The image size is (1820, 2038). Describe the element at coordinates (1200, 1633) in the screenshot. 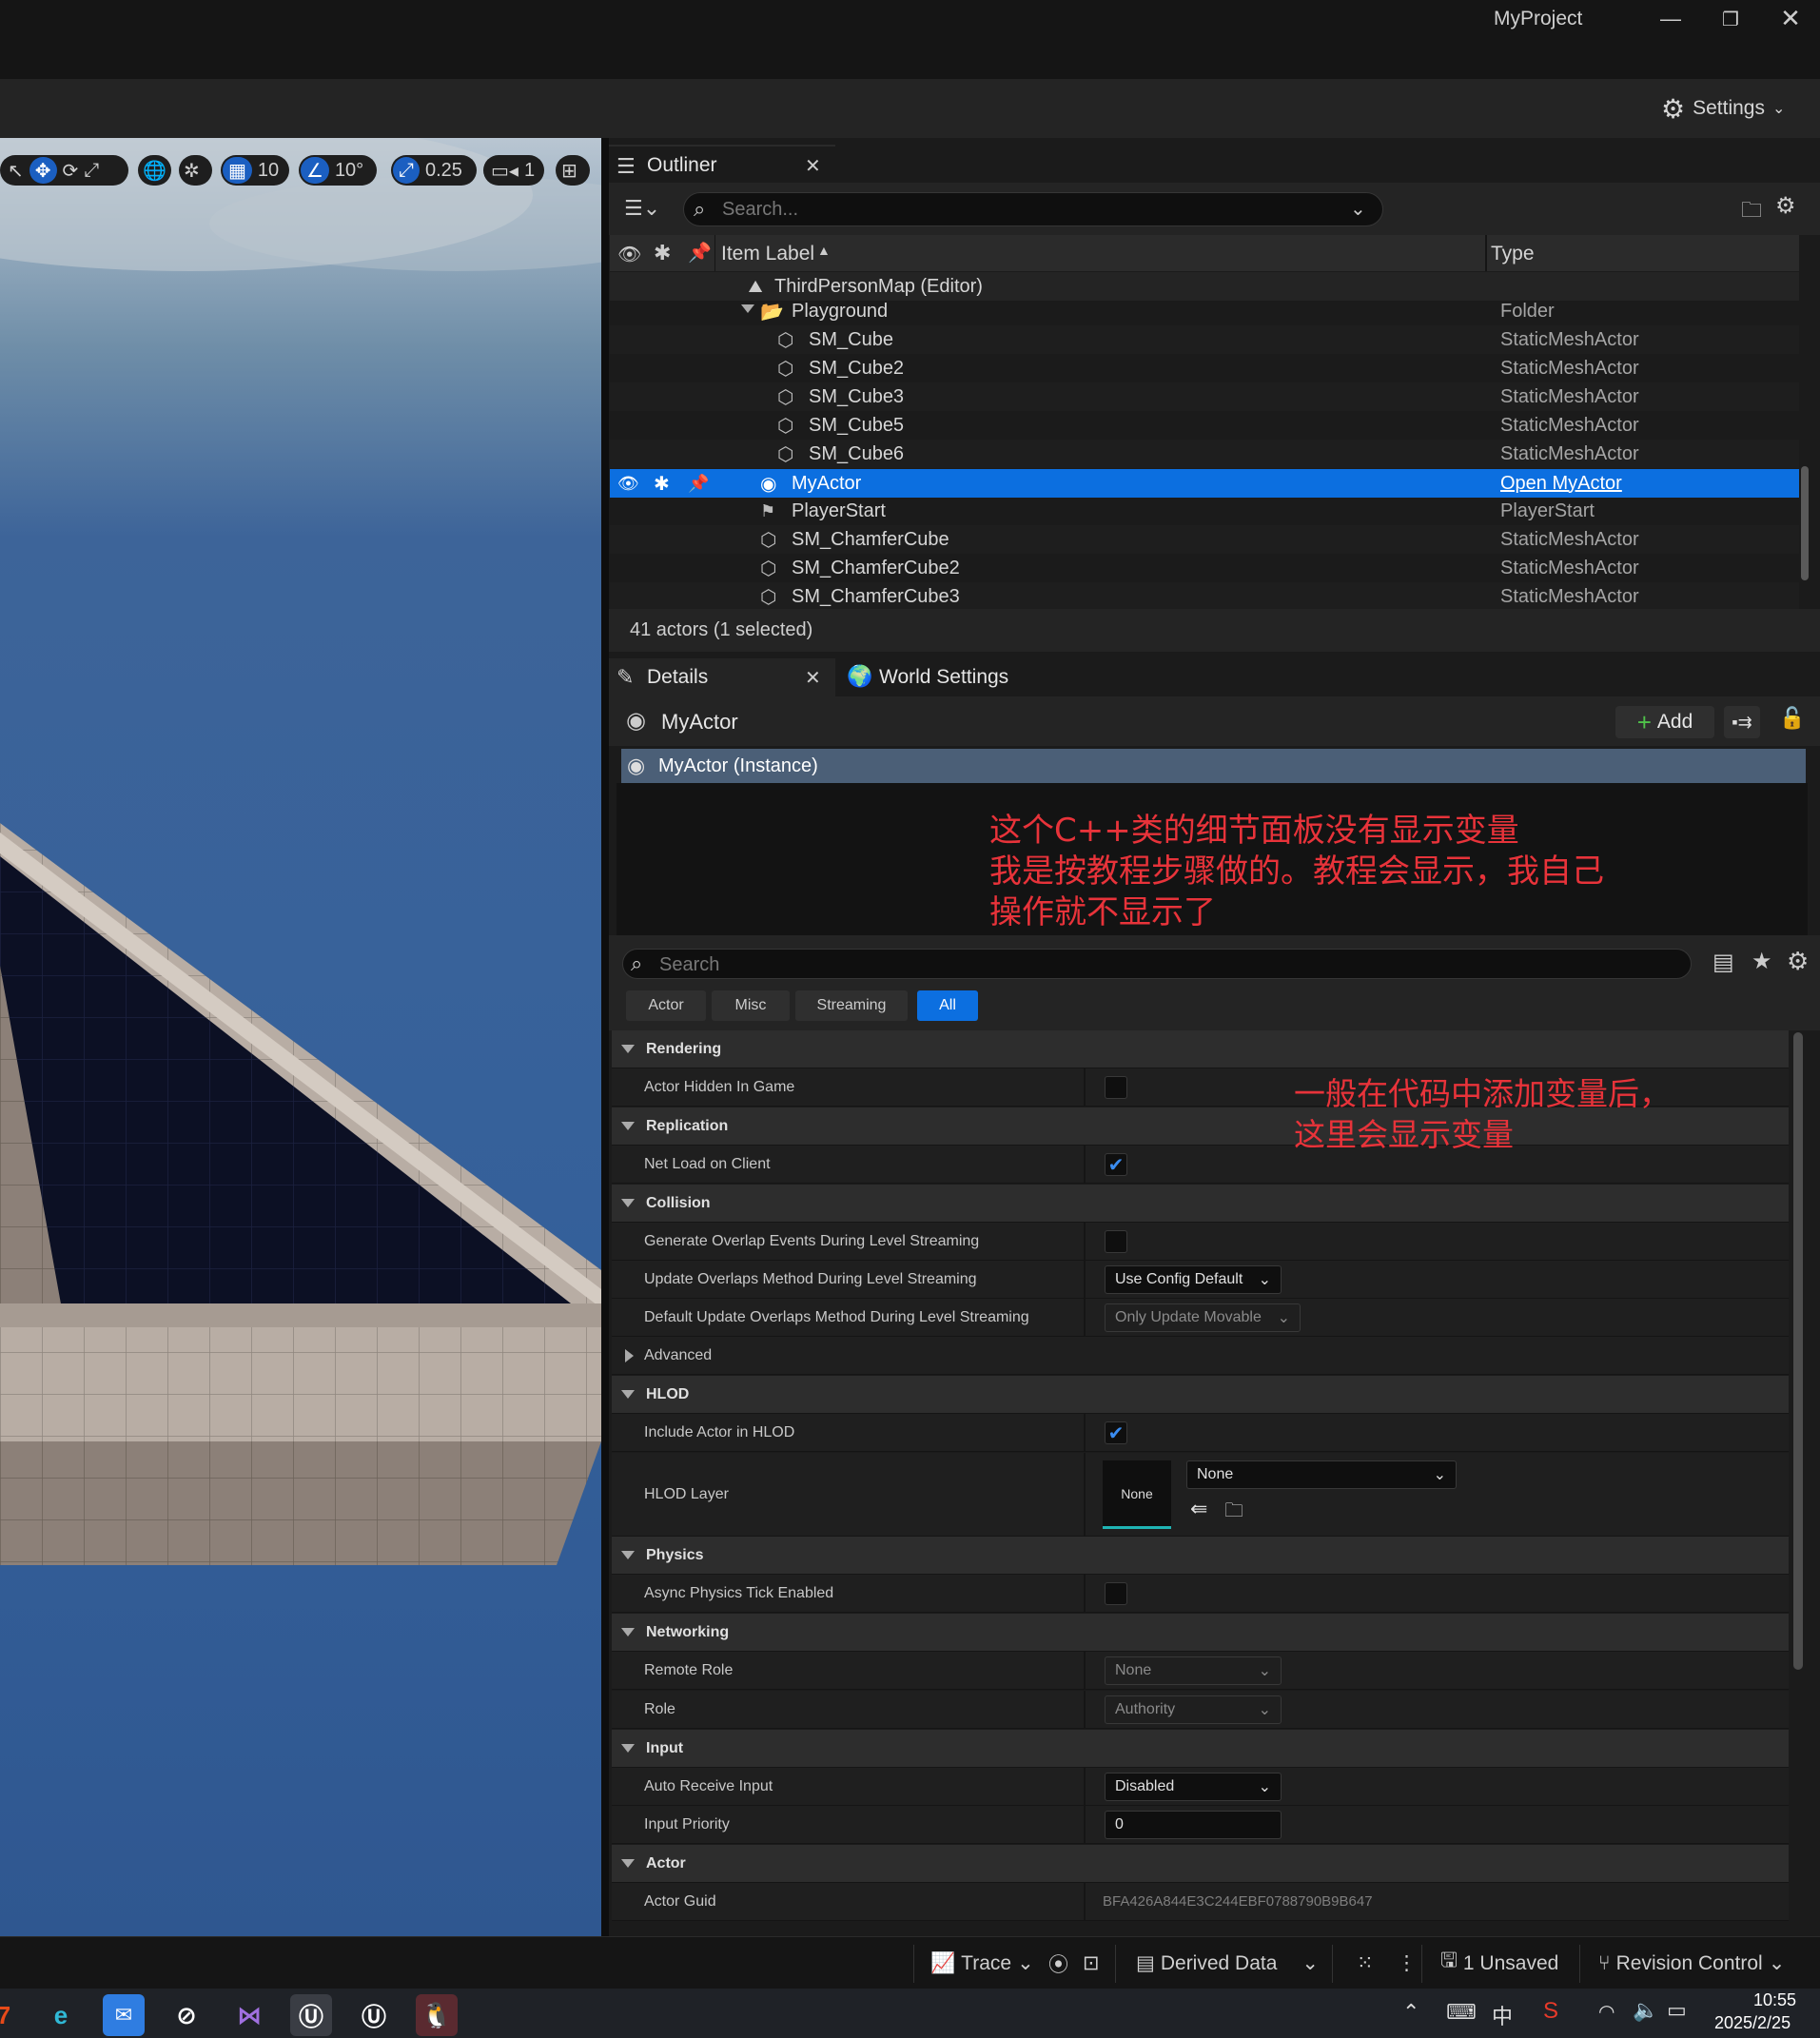

I see `category-networking: Networking` at that location.